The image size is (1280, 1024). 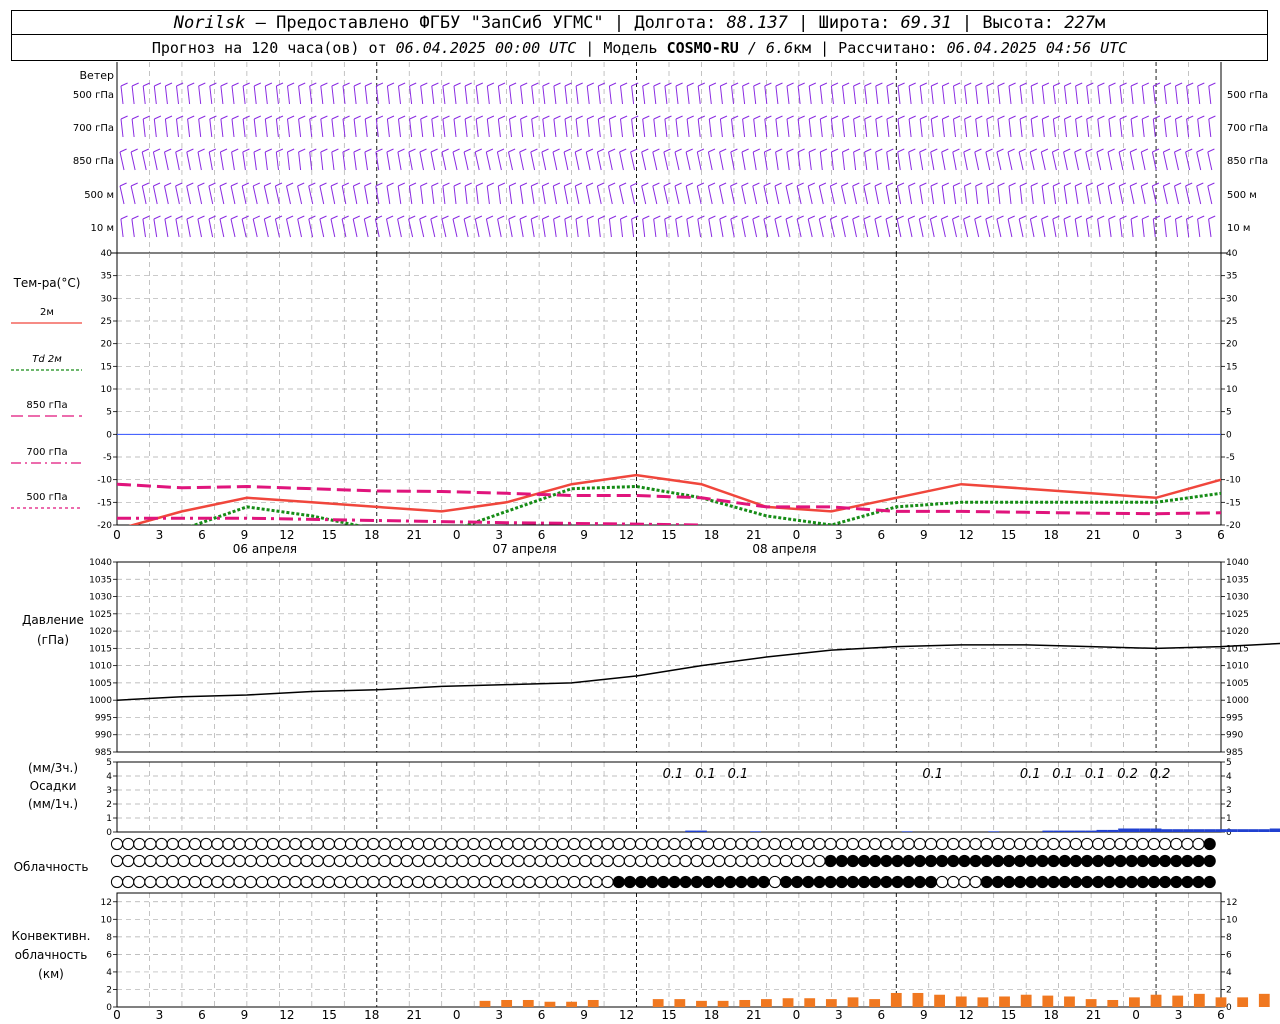 I want to click on precip-bar, so click(x=1134, y=830).